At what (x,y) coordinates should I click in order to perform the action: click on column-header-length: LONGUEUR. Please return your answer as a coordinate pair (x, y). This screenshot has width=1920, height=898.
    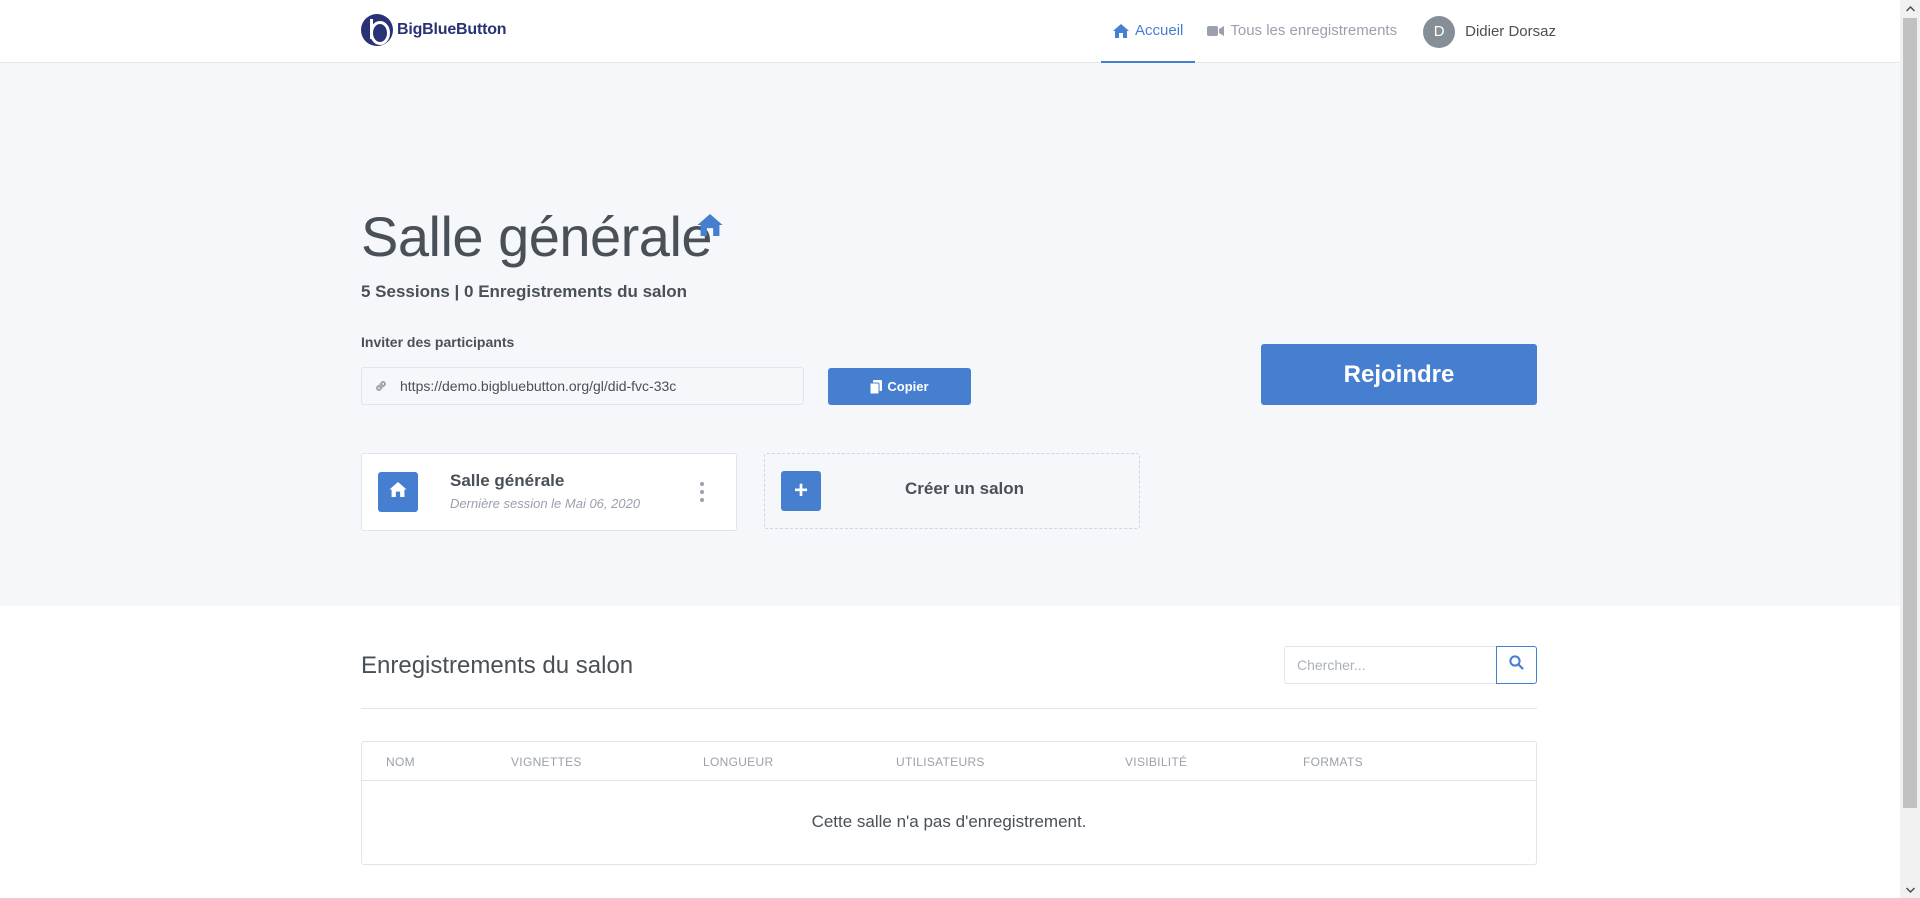
    Looking at the image, I should click on (738, 762).